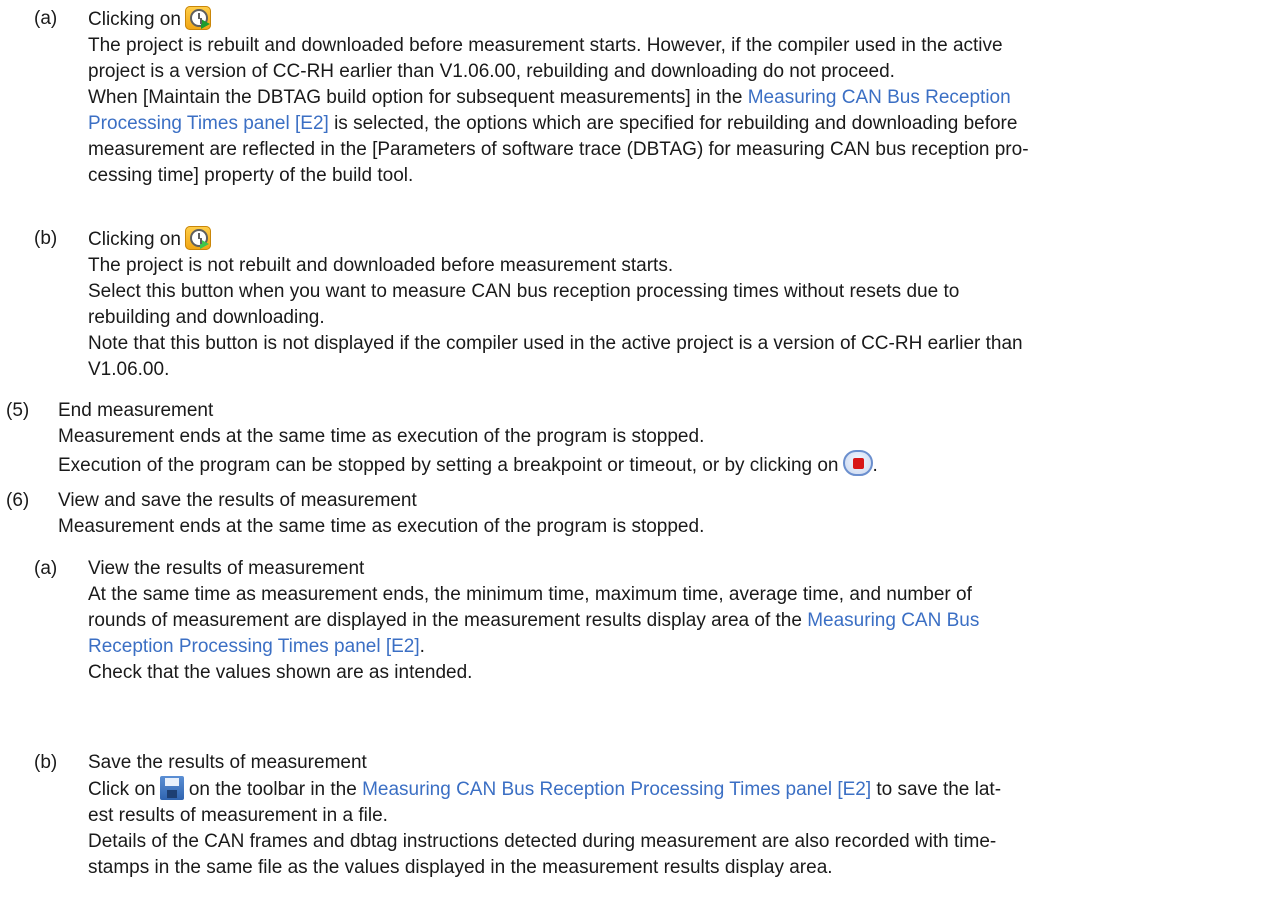 The width and height of the screenshot is (1267, 904). Describe the element at coordinates (893, 620) in the screenshot. I see `panel-link: Measuring CAN Bus` at that location.